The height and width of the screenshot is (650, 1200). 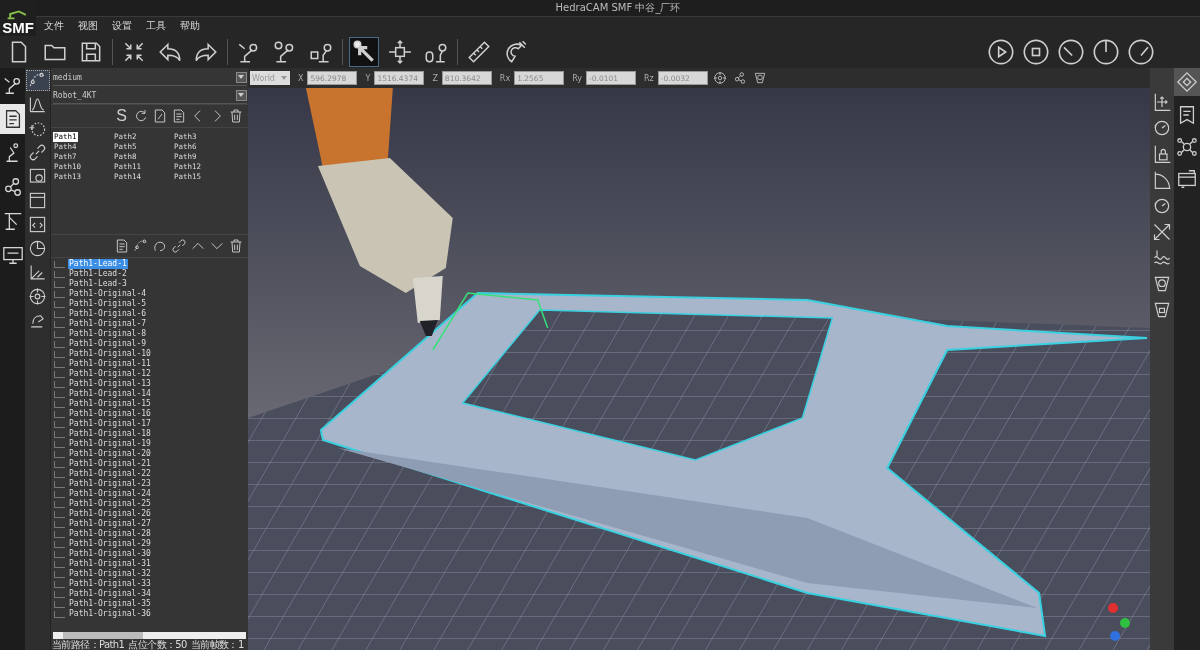 I want to click on scrollbar-thumb, so click(x=103, y=635).